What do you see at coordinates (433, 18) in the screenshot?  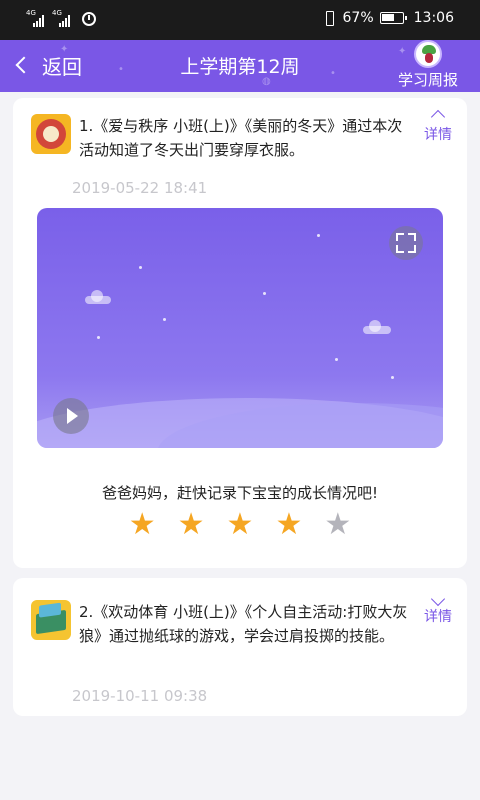 I see `clock: 13:06` at bounding box center [433, 18].